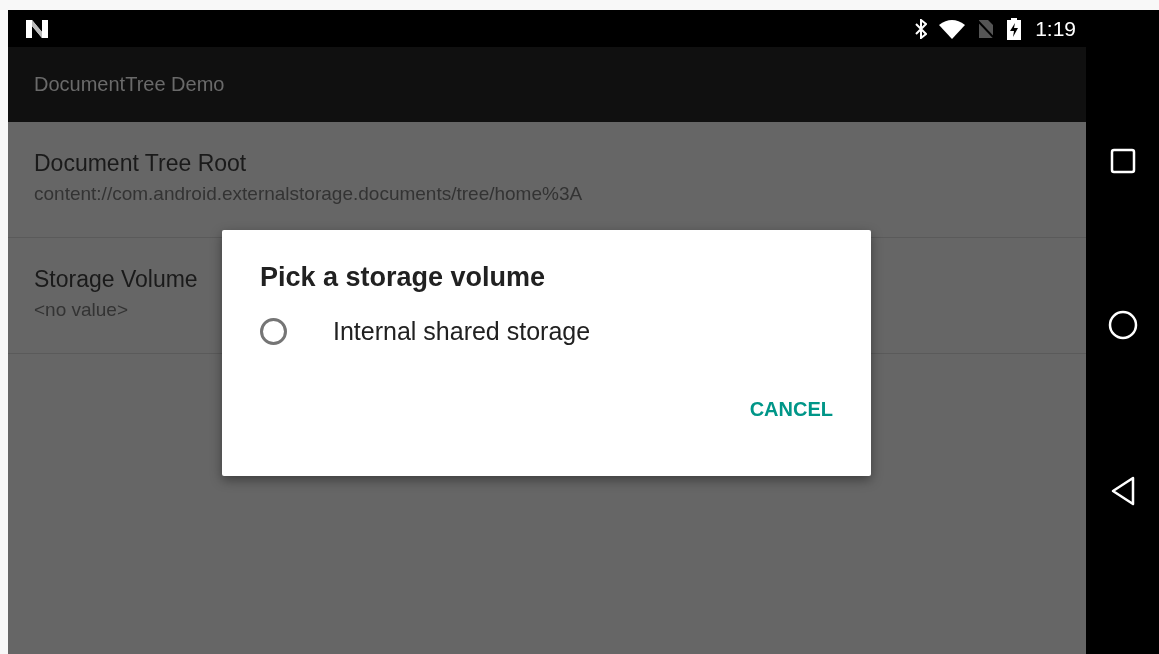 The image size is (1159, 654). What do you see at coordinates (273, 331) in the screenshot?
I see `radio-button` at bounding box center [273, 331].